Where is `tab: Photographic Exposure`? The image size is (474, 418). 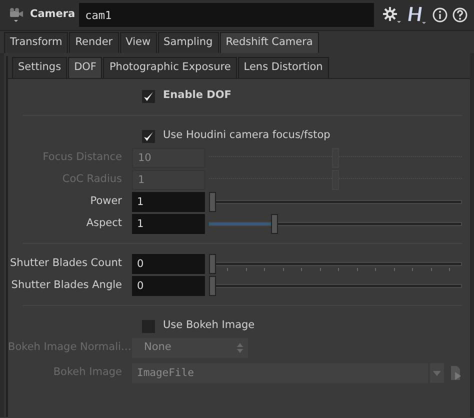 tab: Photographic Exposure is located at coordinates (170, 67).